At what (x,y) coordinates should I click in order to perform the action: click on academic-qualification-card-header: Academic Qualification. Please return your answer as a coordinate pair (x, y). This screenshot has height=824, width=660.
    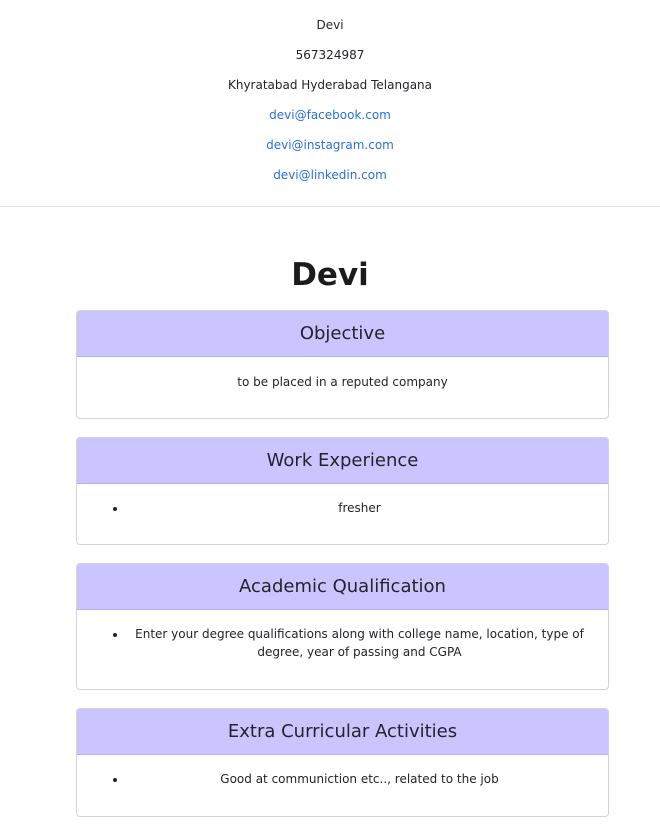
    Looking at the image, I should click on (342, 587).